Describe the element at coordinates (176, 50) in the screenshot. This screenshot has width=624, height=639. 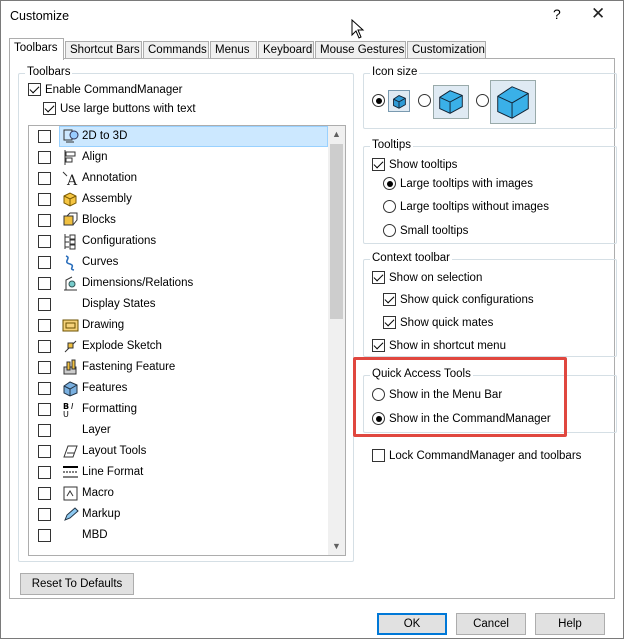
I see `tab-commands: Commands` at that location.